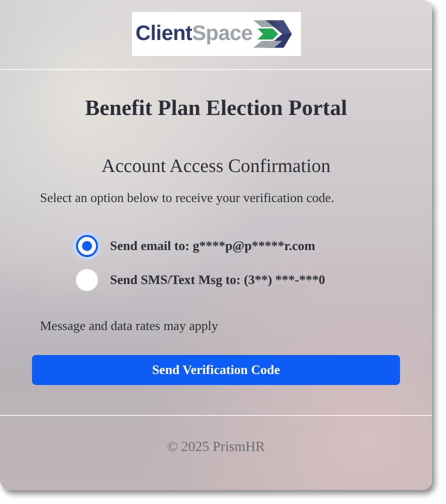 This screenshot has width=446, height=504. What do you see at coordinates (213, 246) in the screenshot?
I see `option-label: Send email to: g****p@p*****r.com` at bounding box center [213, 246].